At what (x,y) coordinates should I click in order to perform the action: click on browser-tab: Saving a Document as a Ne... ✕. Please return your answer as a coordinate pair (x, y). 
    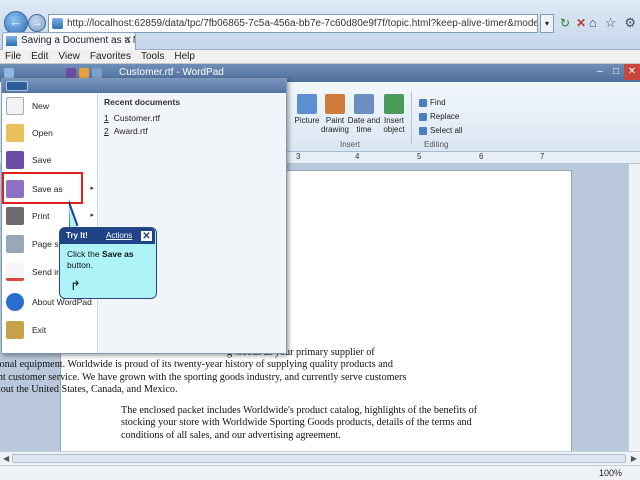
    Looking at the image, I should click on (69, 41).